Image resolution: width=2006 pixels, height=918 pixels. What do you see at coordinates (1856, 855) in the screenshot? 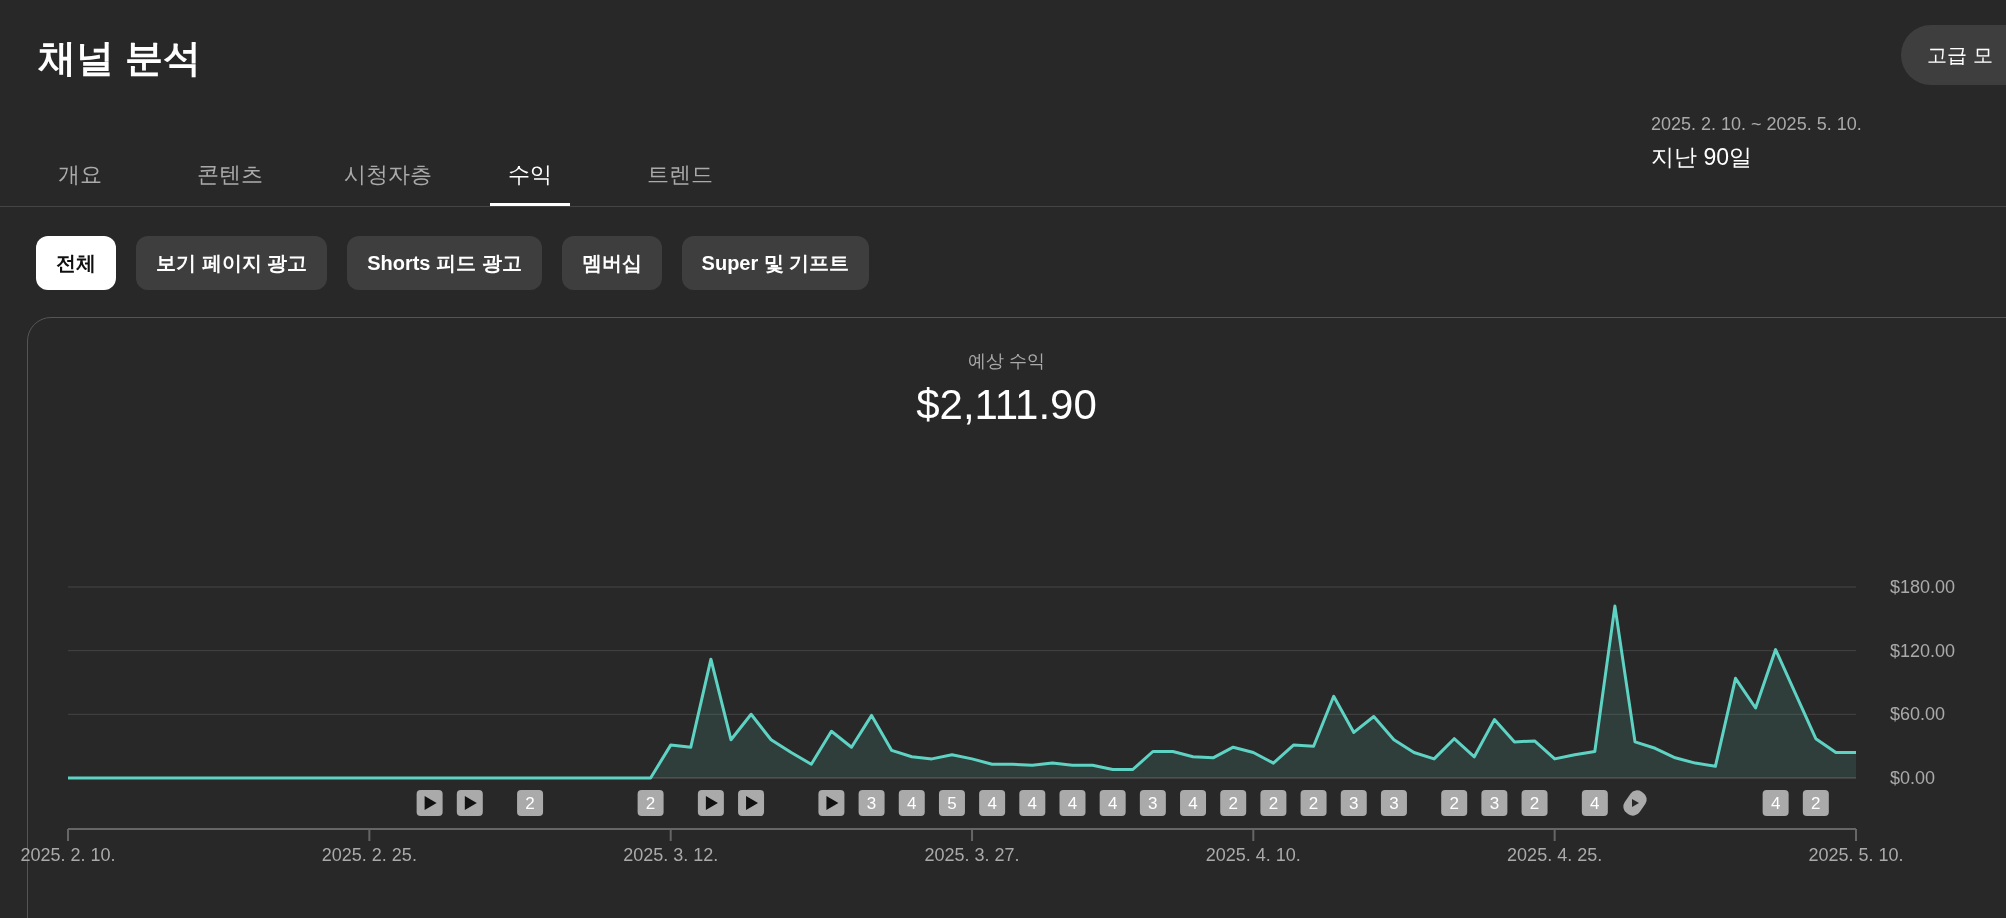
I see `x-axis-label: 2025. 5. 10.` at bounding box center [1856, 855].